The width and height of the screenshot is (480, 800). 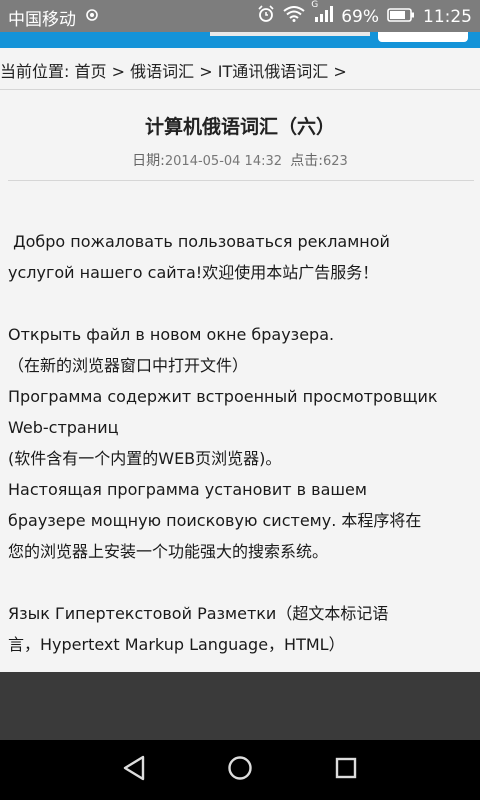 I want to click on back-button, so click(x=134, y=770).